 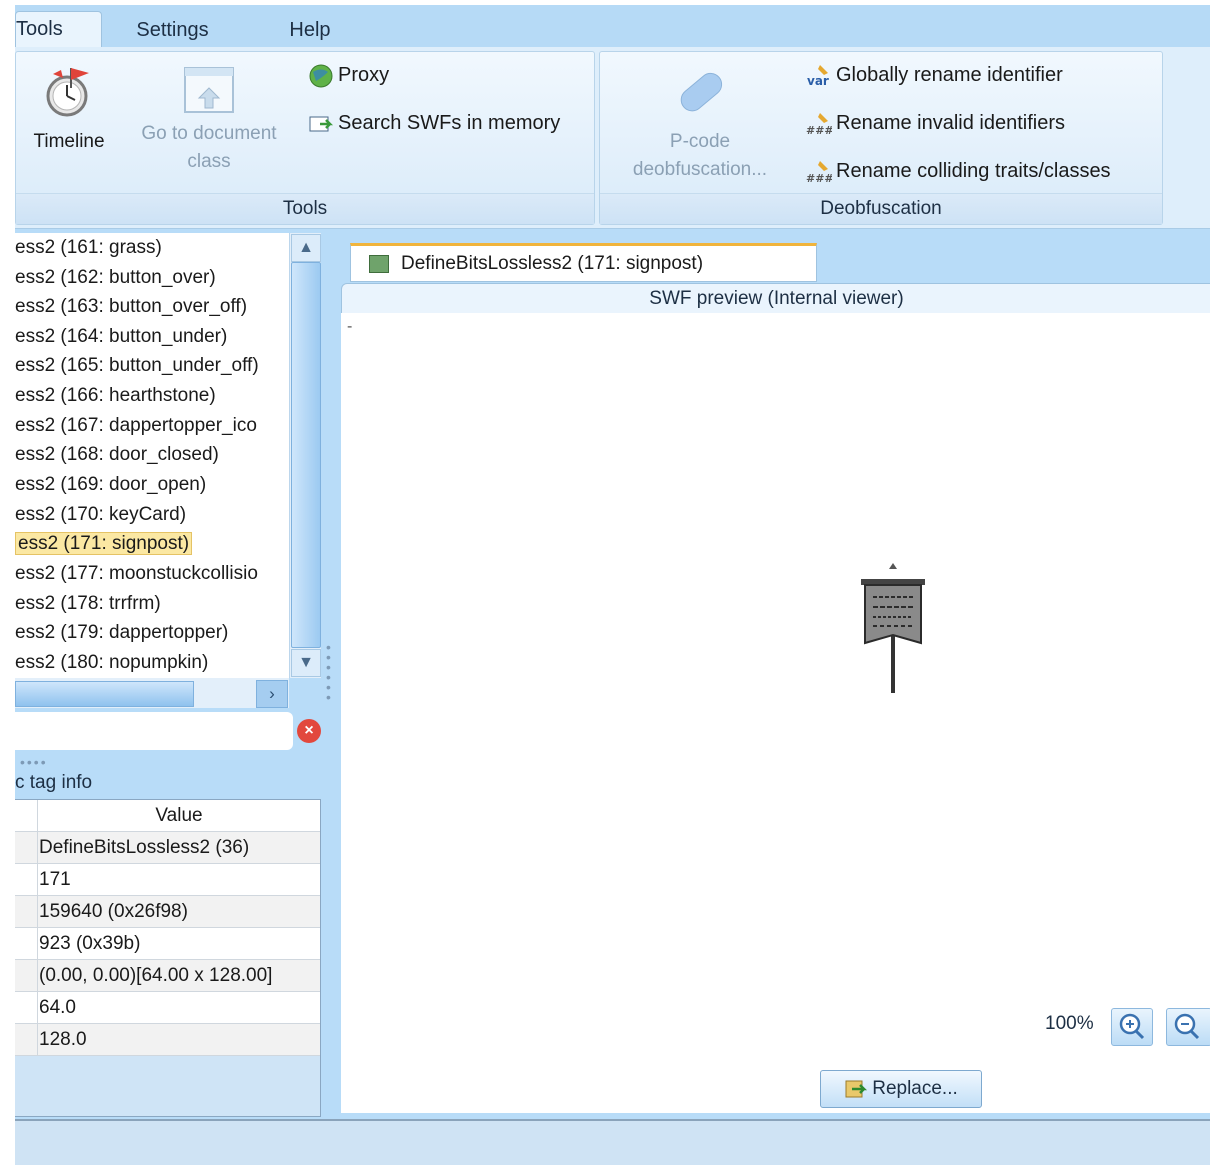 What do you see at coordinates (306, 663) in the screenshot?
I see `scroll-down-icon: ▼` at bounding box center [306, 663].